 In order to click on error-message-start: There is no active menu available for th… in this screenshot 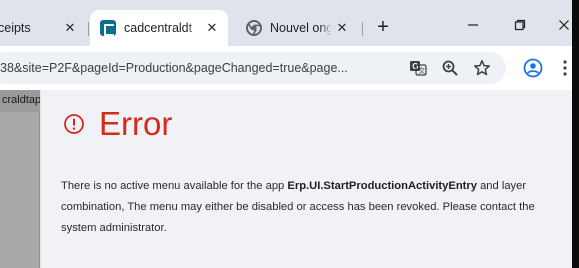, I will do `click(174, 186)`.